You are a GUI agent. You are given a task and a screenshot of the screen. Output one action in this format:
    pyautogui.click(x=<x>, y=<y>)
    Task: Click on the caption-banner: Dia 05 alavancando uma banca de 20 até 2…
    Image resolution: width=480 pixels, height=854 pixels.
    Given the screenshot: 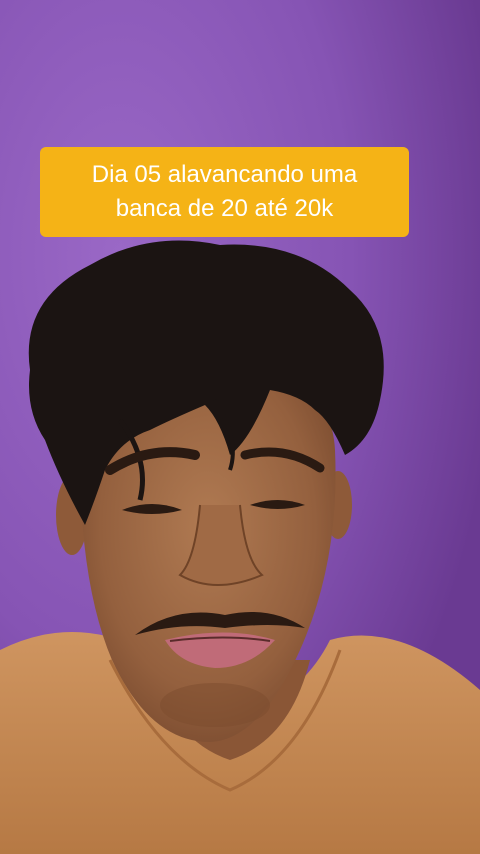 What is the action you would take?
    pyautogui.click(x=224, y=192)
    